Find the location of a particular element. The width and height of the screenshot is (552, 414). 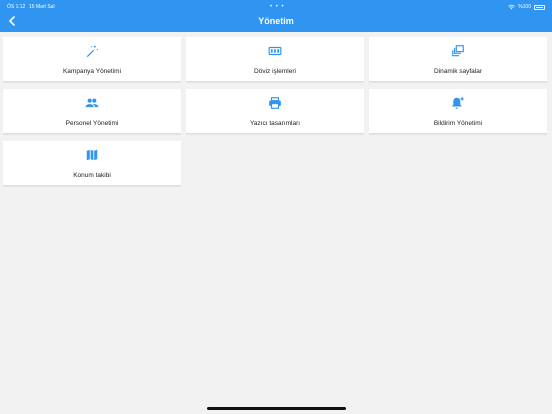

status-bar: ÖS 1:12 15 Mart Sal • • • %100 is located at coordinates (276, 7).